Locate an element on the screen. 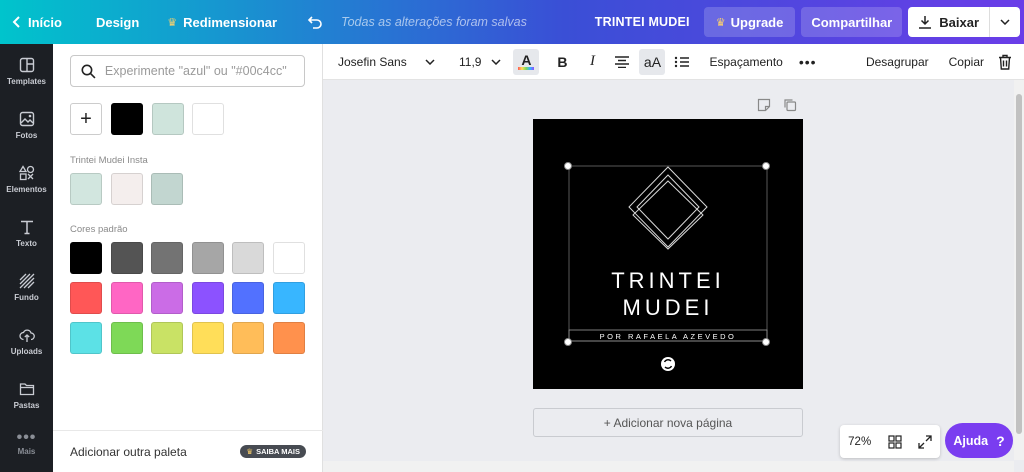 The height and width of the screenshot is (472, 1024). page-note-icon is located at coordinates (764, 105).